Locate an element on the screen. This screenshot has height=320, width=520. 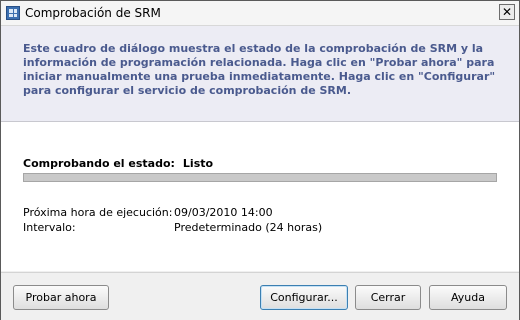
help-button: Ayuda is located at coordinates (468, 297).